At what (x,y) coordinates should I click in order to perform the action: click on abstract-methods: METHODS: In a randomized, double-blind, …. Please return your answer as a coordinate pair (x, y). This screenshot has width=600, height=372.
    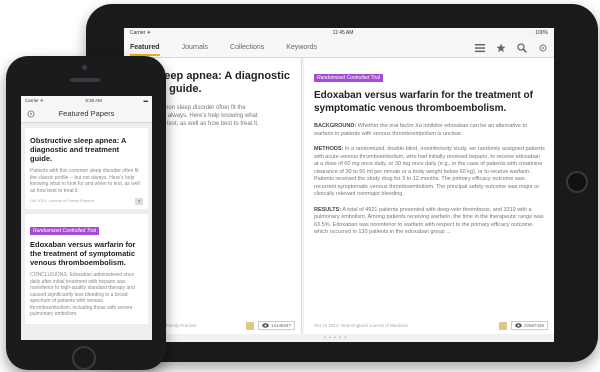
    Looking at the image, I should click on (430, 172).